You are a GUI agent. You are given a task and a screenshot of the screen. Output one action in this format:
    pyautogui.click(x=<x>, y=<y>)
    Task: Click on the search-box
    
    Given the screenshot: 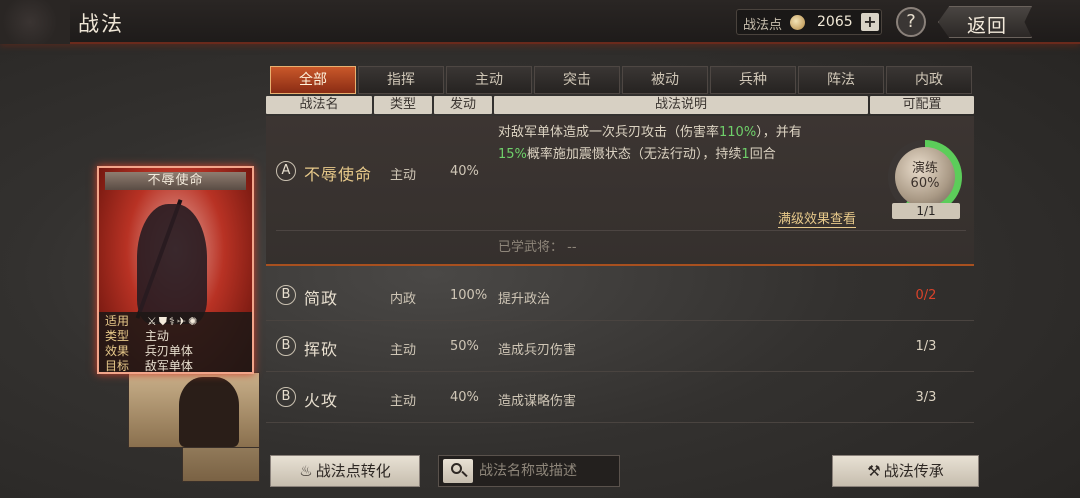 What is the action you would take?
    pyautogui.click(x=529, y=471)
    